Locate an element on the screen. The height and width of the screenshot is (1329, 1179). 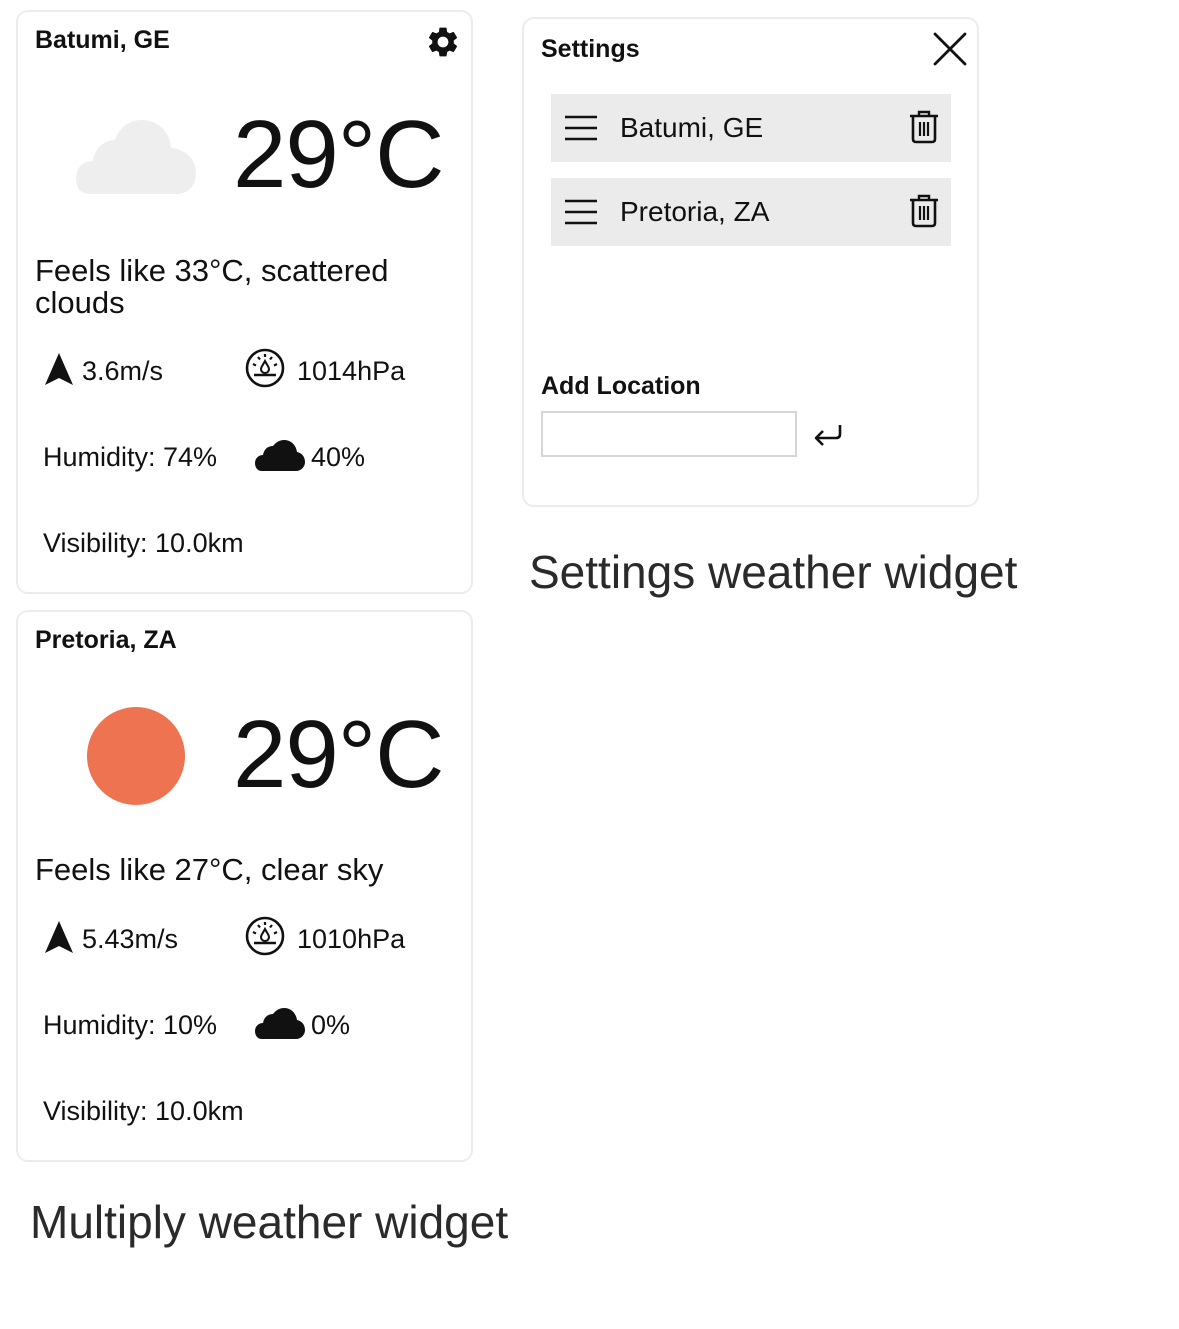
add-location-input is located at coordinates (669, 434).